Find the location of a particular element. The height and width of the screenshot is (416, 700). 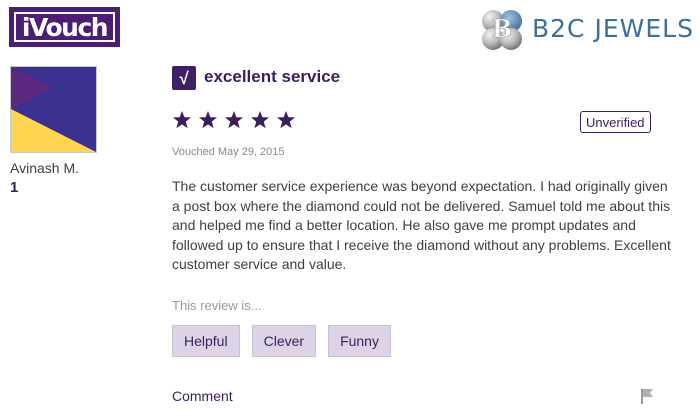

svg-text: B is located at coordinates (502, 28).